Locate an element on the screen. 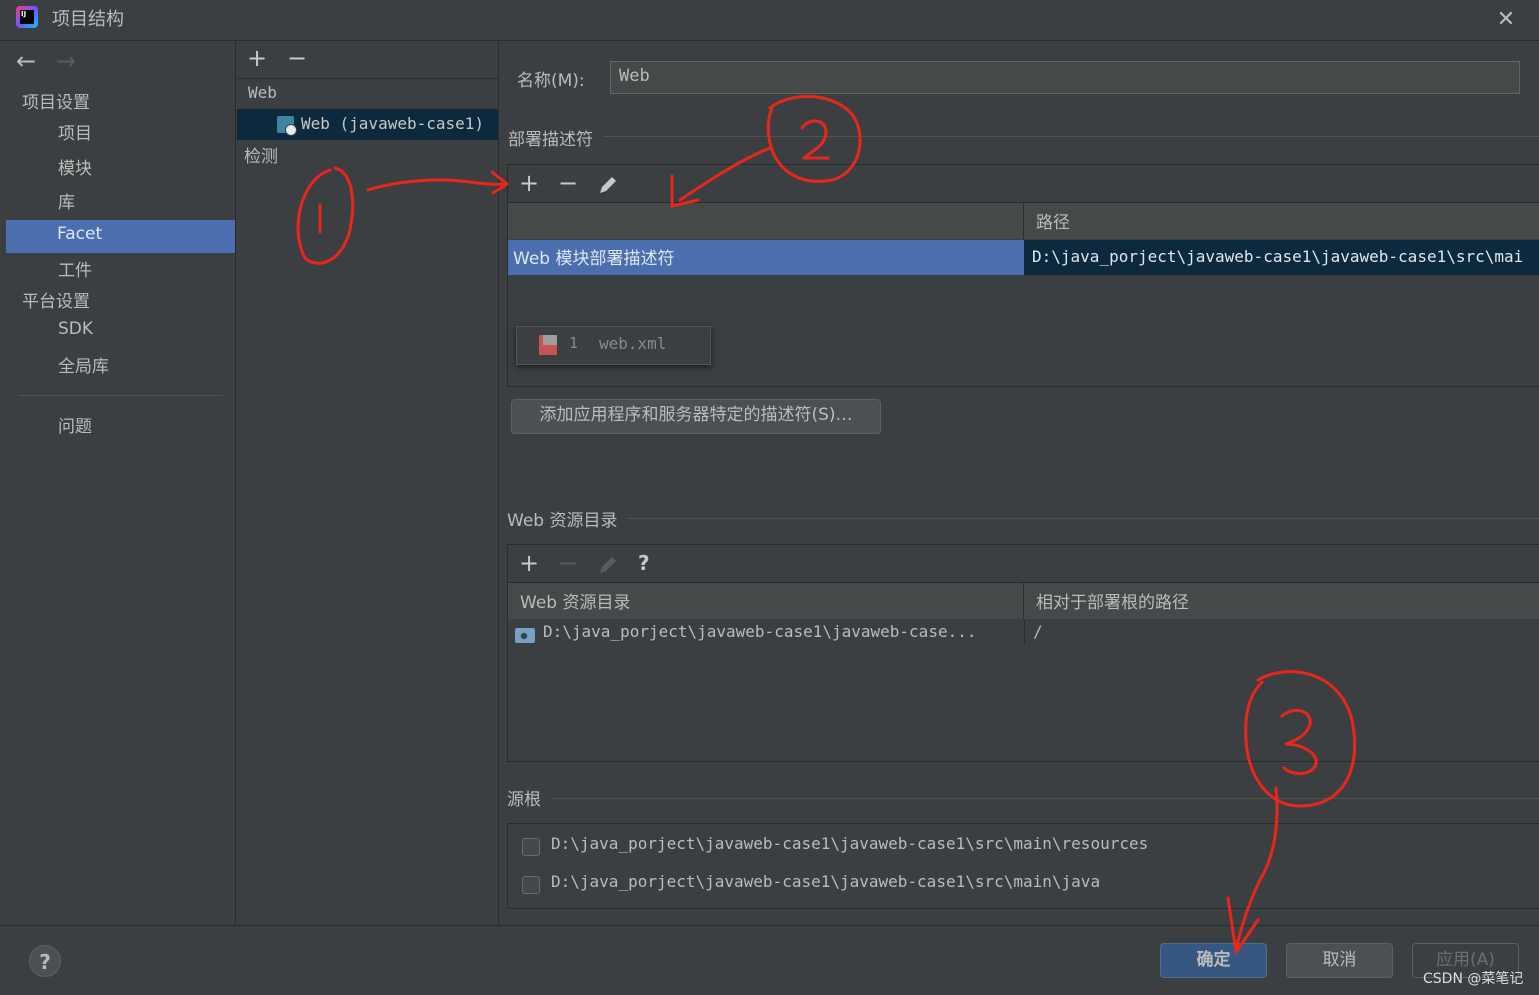 The image size is (1539, 995). title-bar: IJ 项目结构 ✕ is located at coordinates (769, 20).